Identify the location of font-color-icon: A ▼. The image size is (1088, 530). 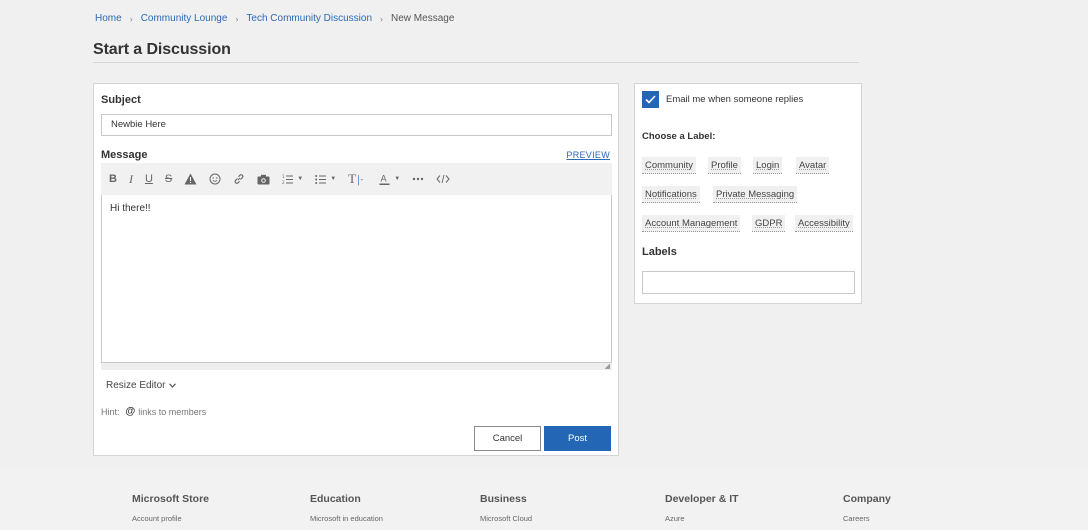
(389, 179).